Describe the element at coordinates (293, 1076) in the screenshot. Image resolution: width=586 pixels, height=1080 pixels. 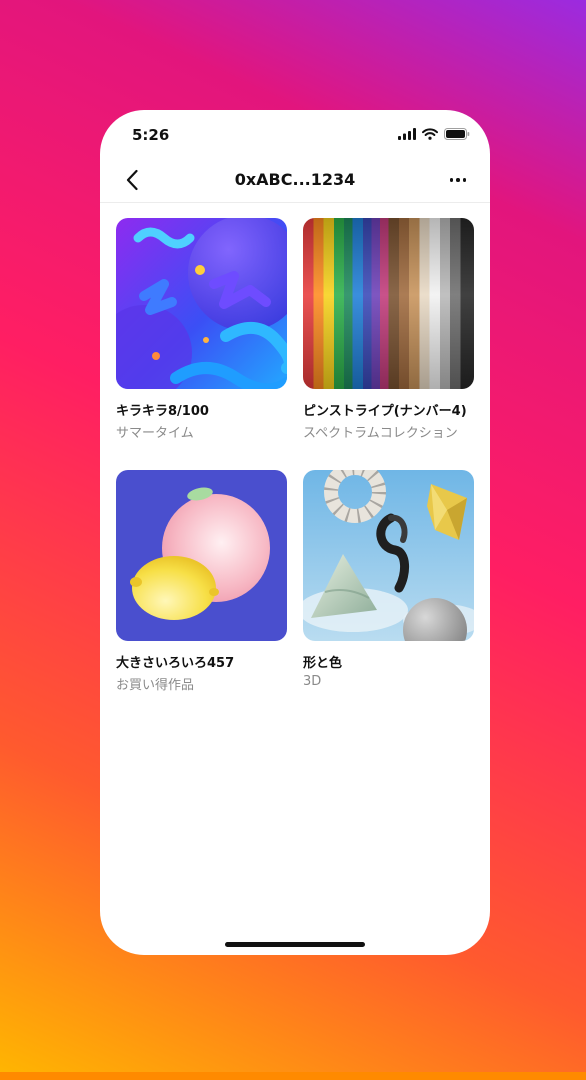
I see `bottom-strip` at that location.